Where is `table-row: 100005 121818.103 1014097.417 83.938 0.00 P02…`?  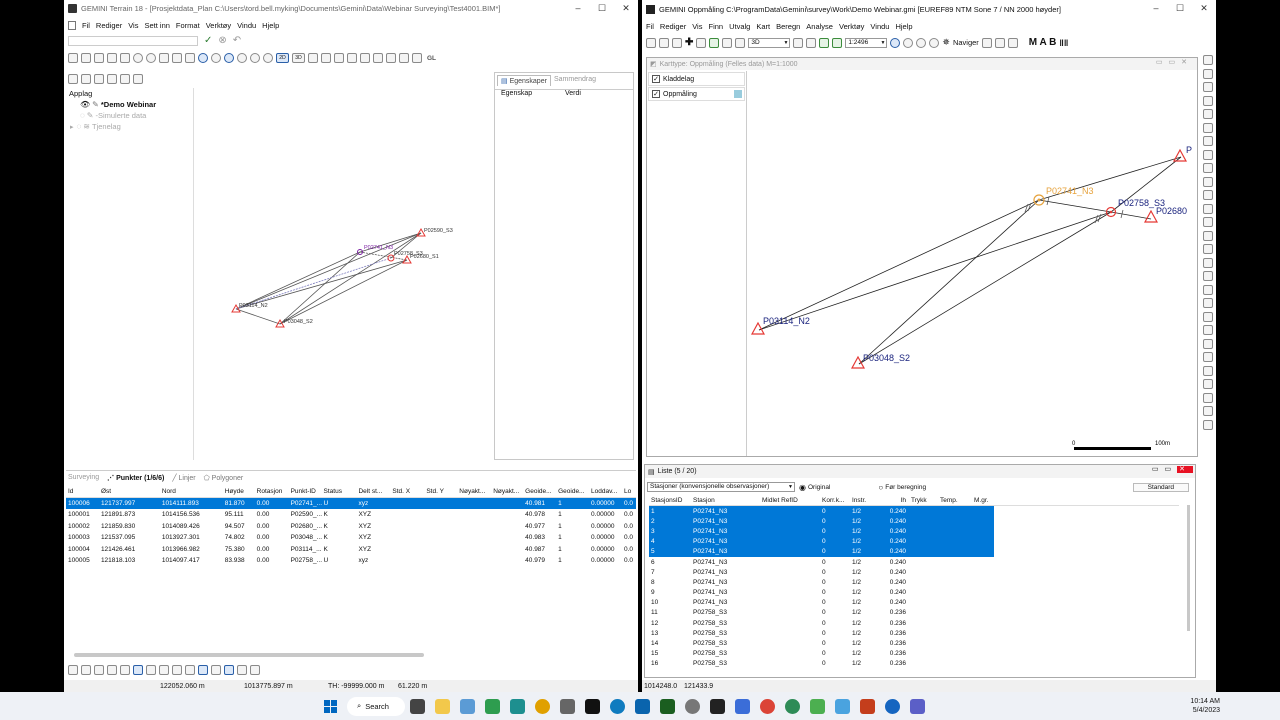 table-row: 100005 121818.103 1014097.417 83.938 0.00 P02… is located at coordinates (351, 561).